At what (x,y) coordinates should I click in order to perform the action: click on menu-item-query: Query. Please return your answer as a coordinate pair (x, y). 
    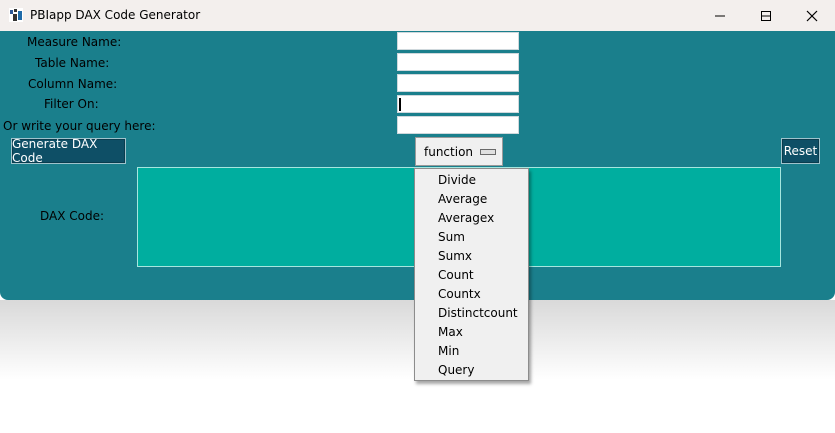
    Looking at the image, I should click on (456, 370).